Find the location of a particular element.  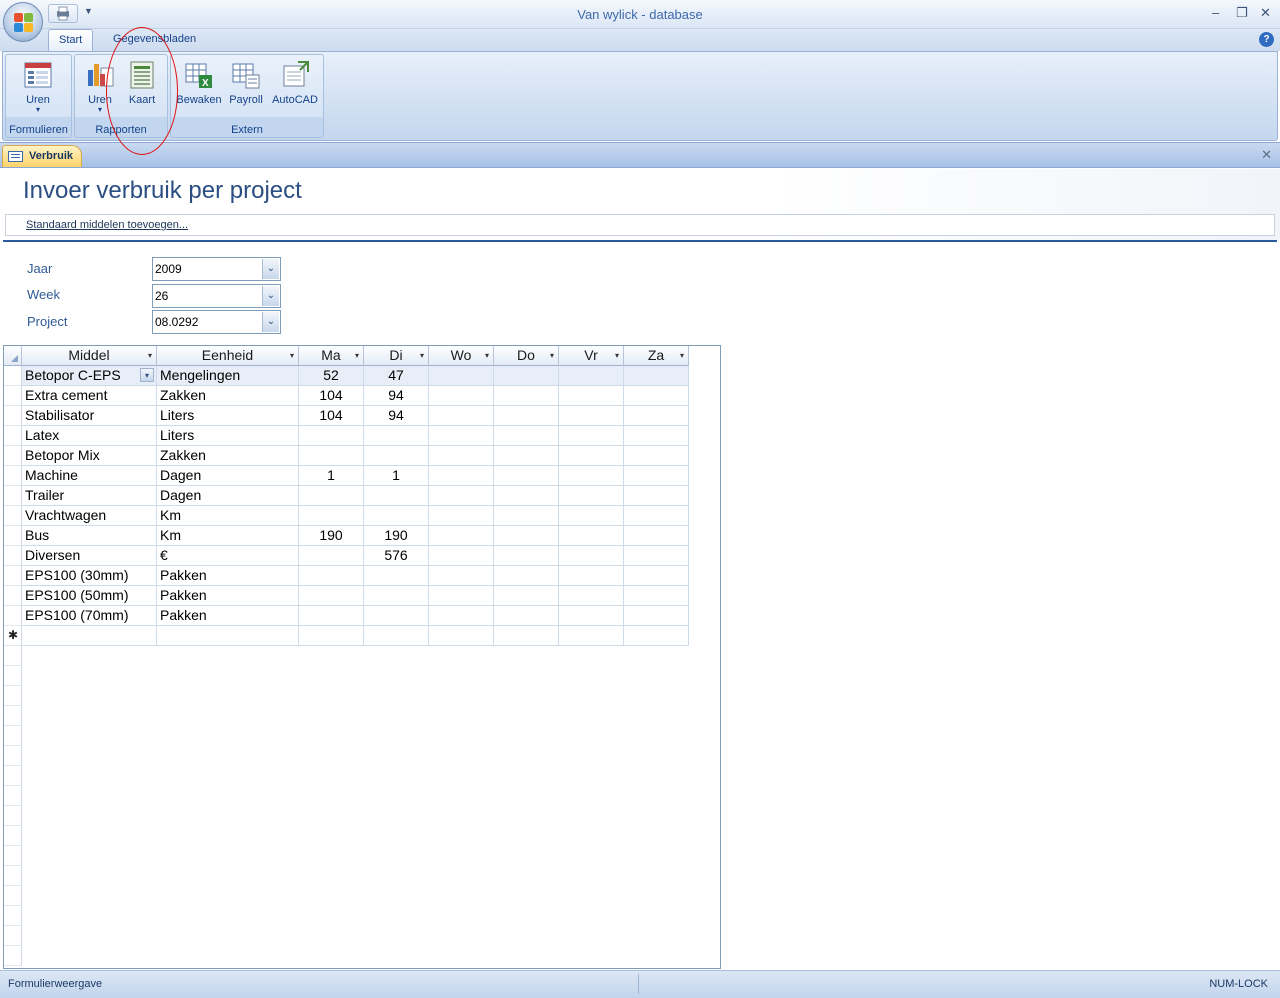

table-cell: EPS100 (70mm) is located at coordinates (89, 616).